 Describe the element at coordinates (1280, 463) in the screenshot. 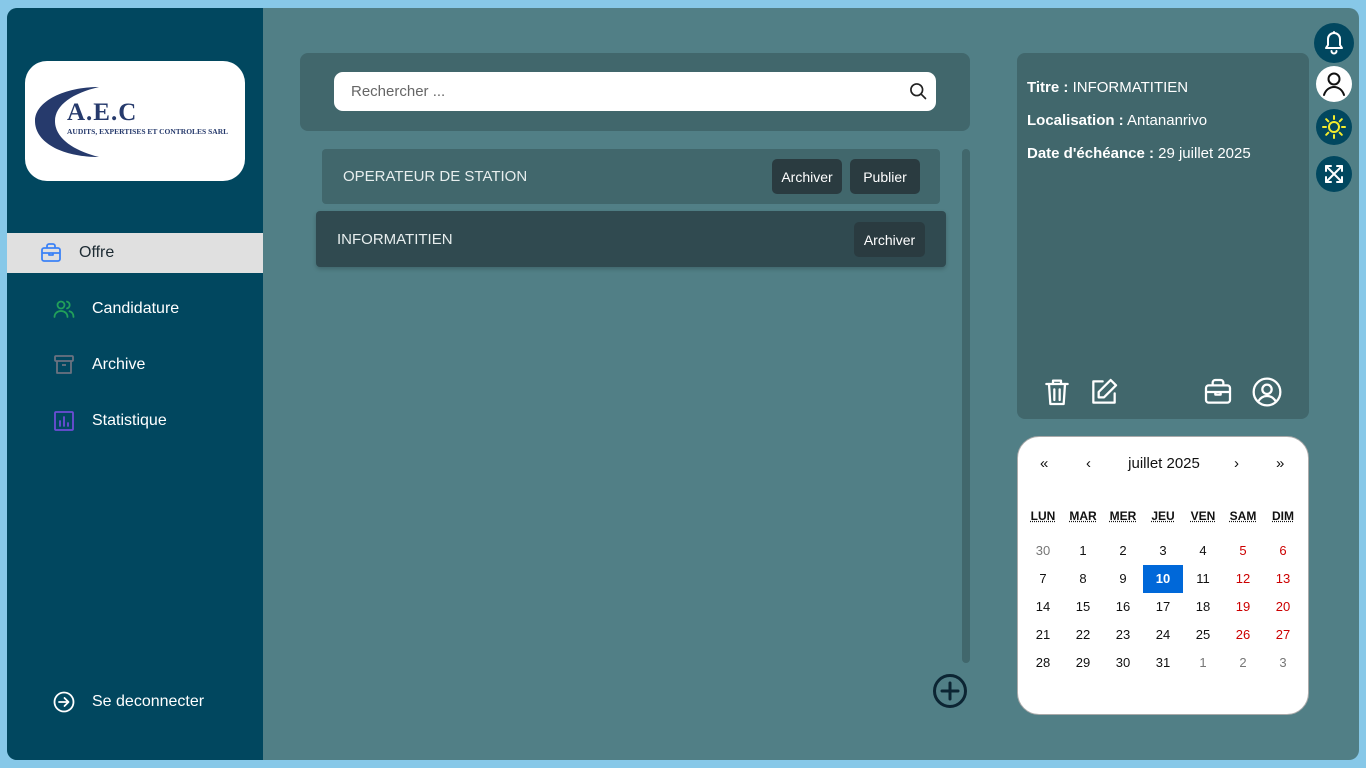

I see `calendar-next-year-button: »` at that location.